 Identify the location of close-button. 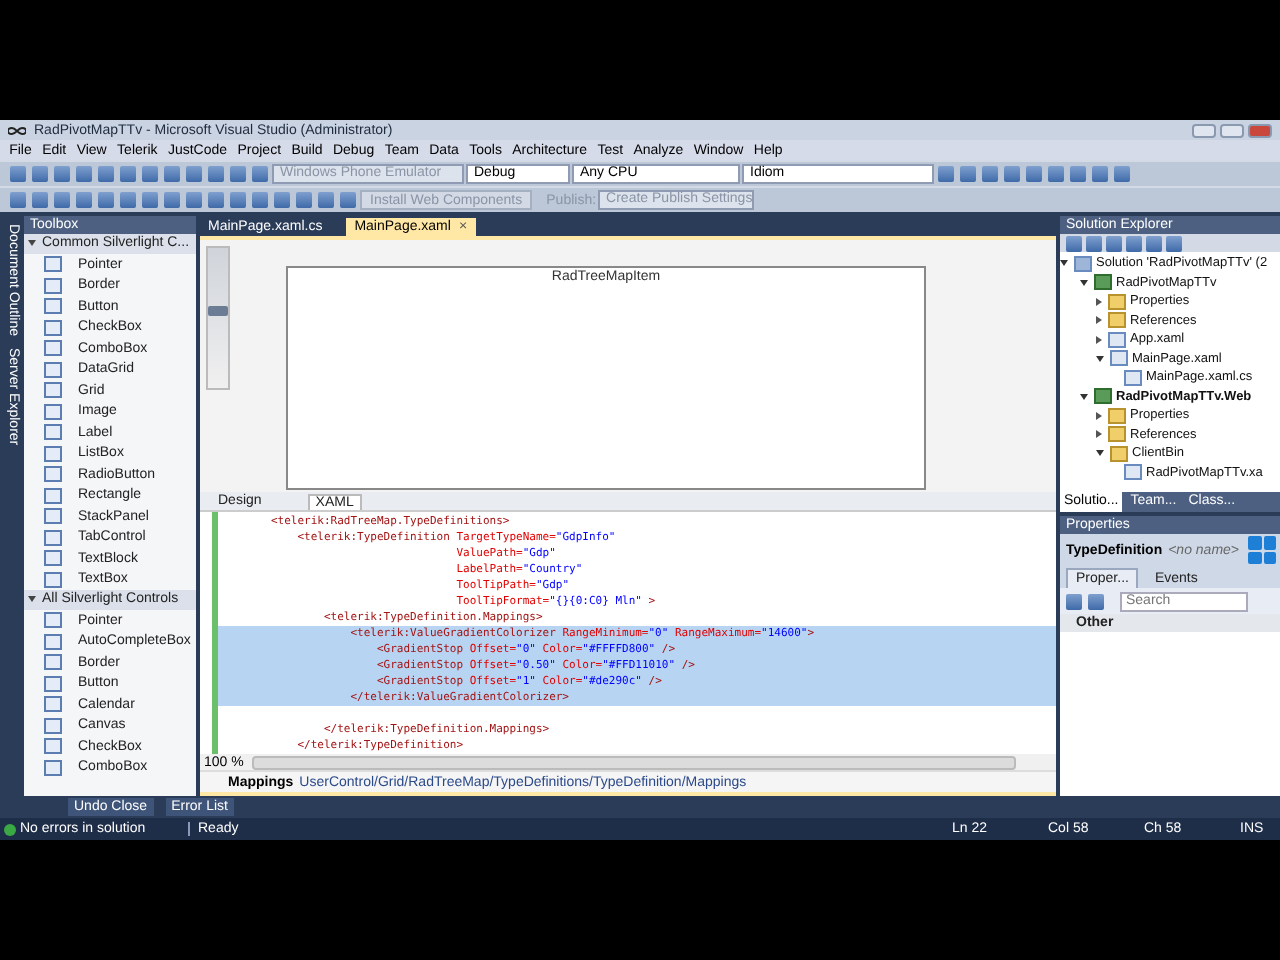
(1260, 130).